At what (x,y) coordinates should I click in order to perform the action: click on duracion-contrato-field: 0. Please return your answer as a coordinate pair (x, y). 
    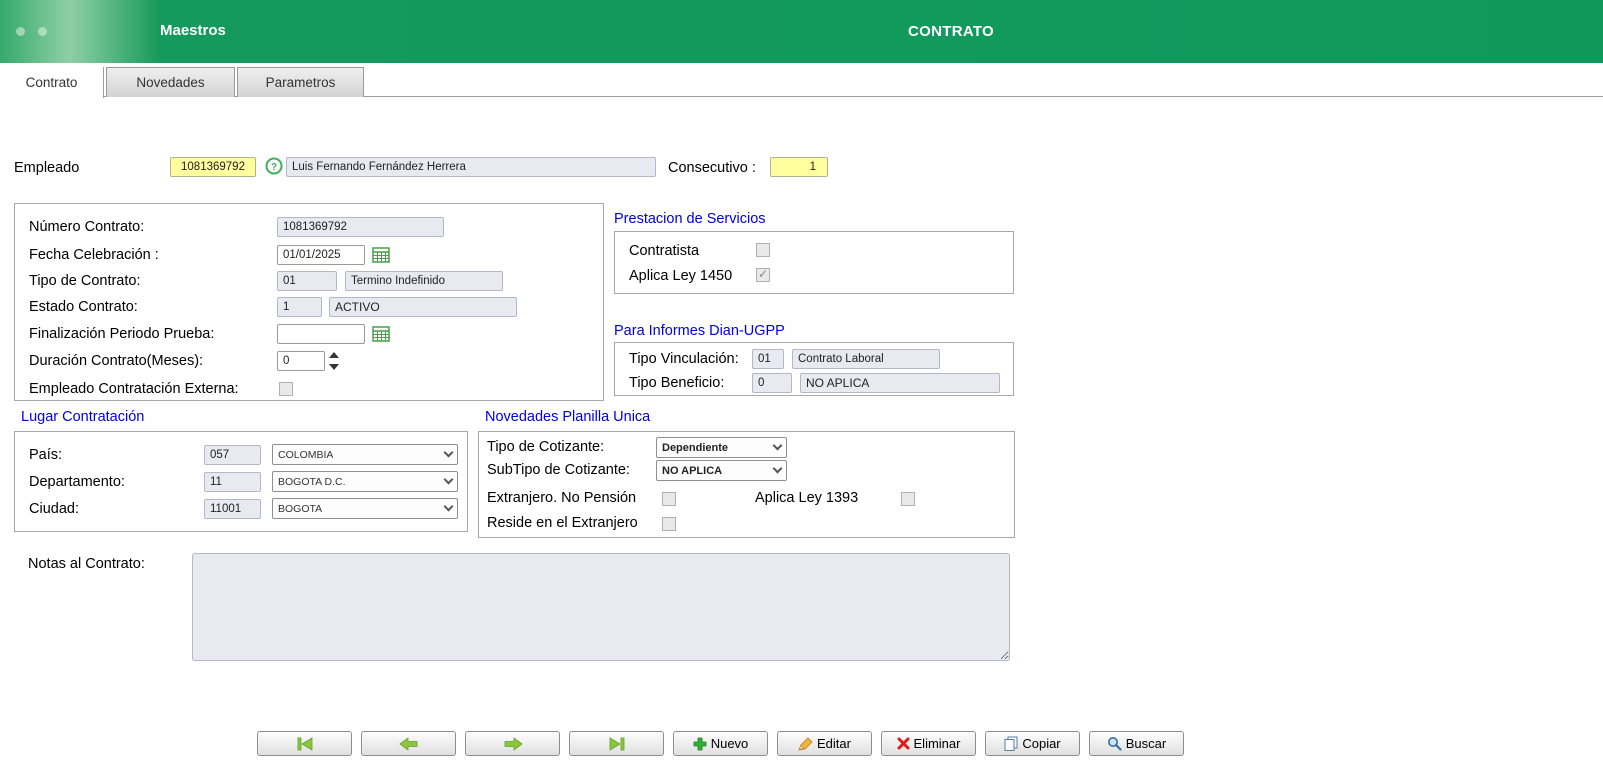
    Looking at the image, I should click on (301, 361).